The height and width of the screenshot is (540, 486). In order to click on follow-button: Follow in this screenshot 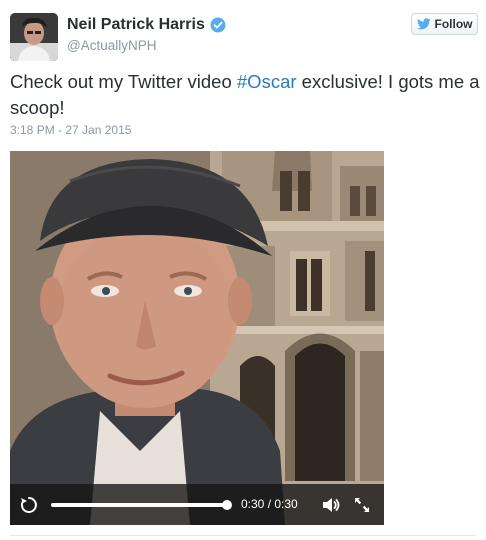, I will do `click(444, 24)`.